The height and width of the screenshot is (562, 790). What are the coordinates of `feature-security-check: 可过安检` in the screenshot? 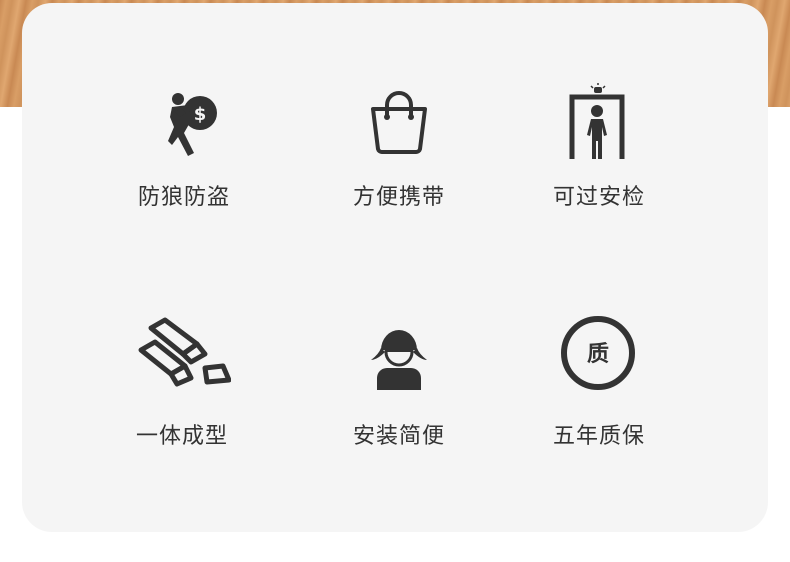 It's located at (599, 148).